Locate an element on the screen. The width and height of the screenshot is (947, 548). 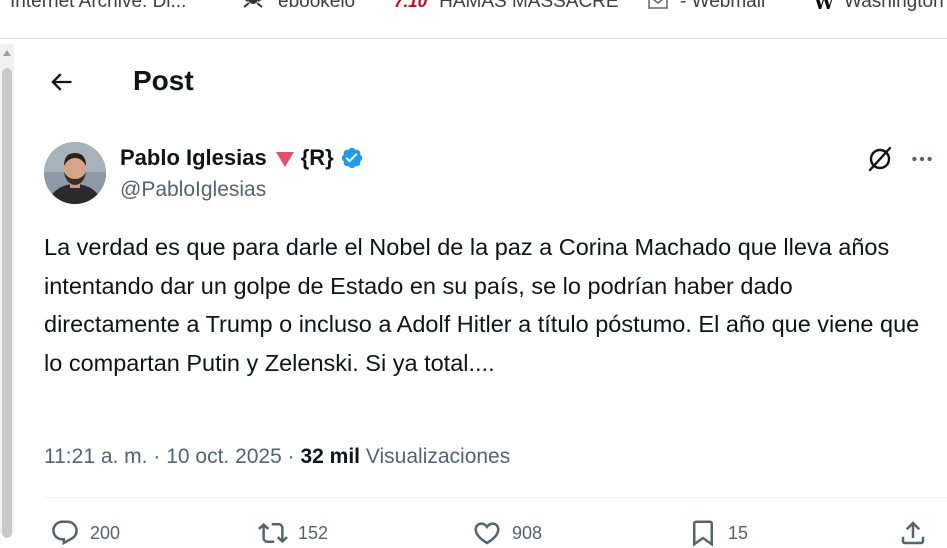
bookmark-washington: W Washington is located at coordinates (878, 7).